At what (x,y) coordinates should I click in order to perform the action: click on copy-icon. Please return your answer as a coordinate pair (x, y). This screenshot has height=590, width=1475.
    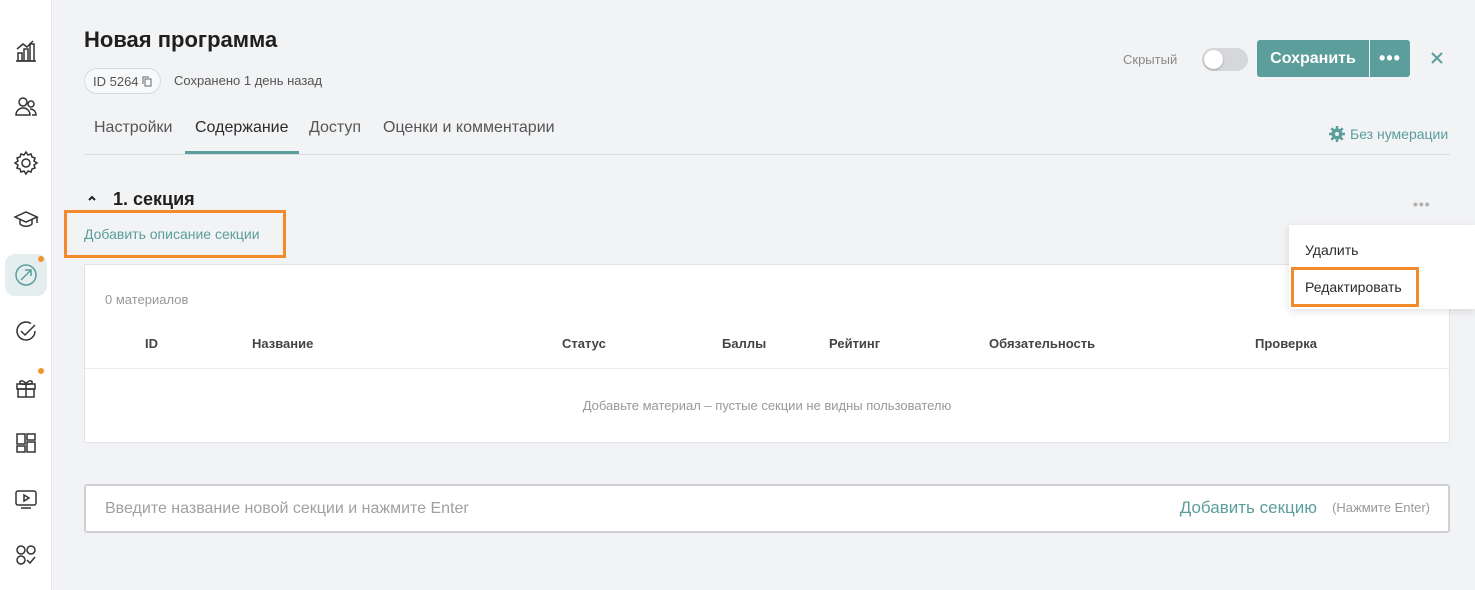
    Looking at the image, I should click on (147, 81).